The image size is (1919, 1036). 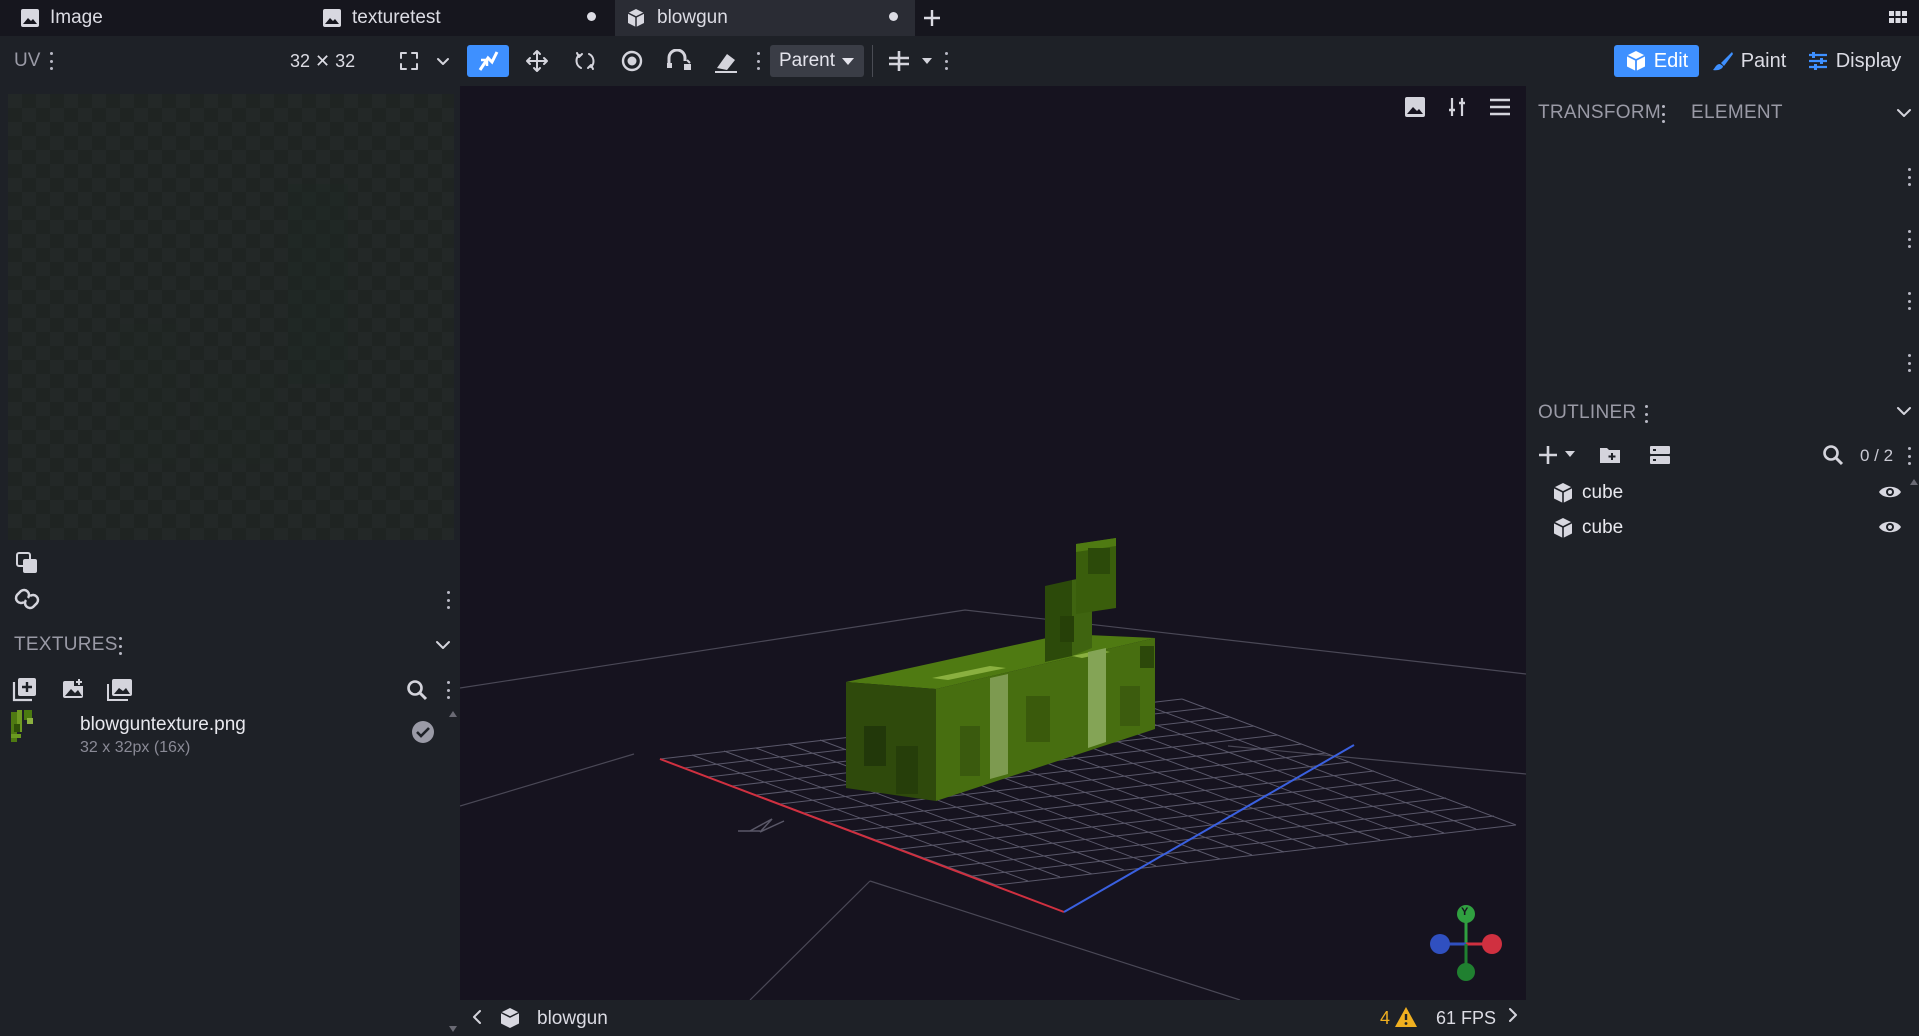 I want to click on texture-list-scroll-down, so click(x=453, y=1029).